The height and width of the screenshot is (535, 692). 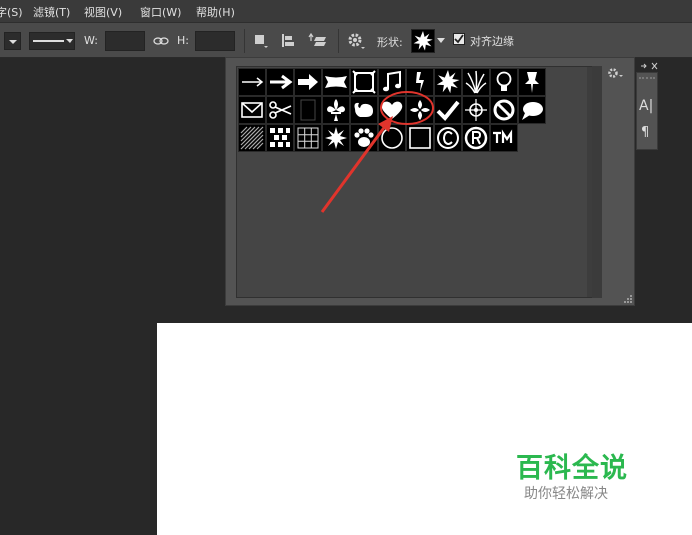 What do you see at coordinates (318, 41) in the screenshot?
I see `path-arrangement-icon` at bounding box center [318, 41].